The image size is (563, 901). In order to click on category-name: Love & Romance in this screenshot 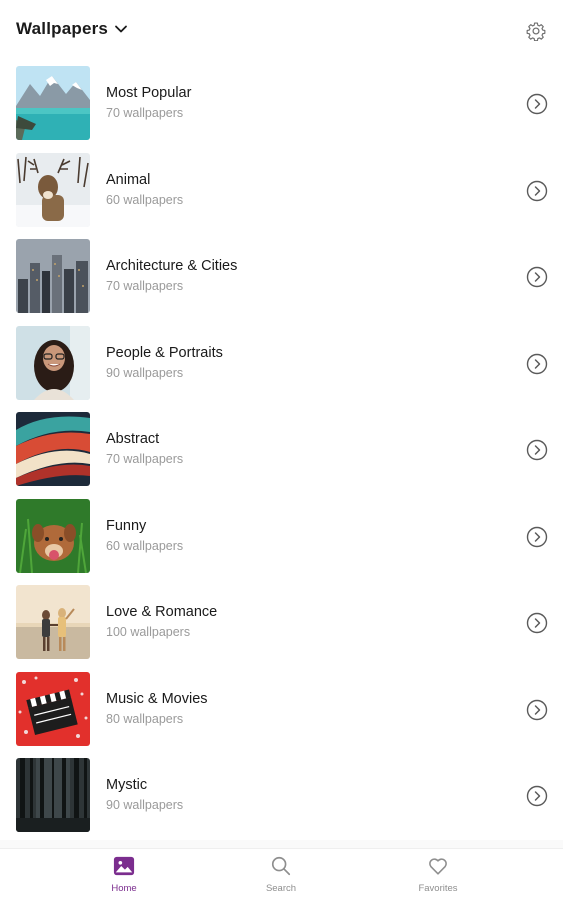, I will do `click(162, 612)`.